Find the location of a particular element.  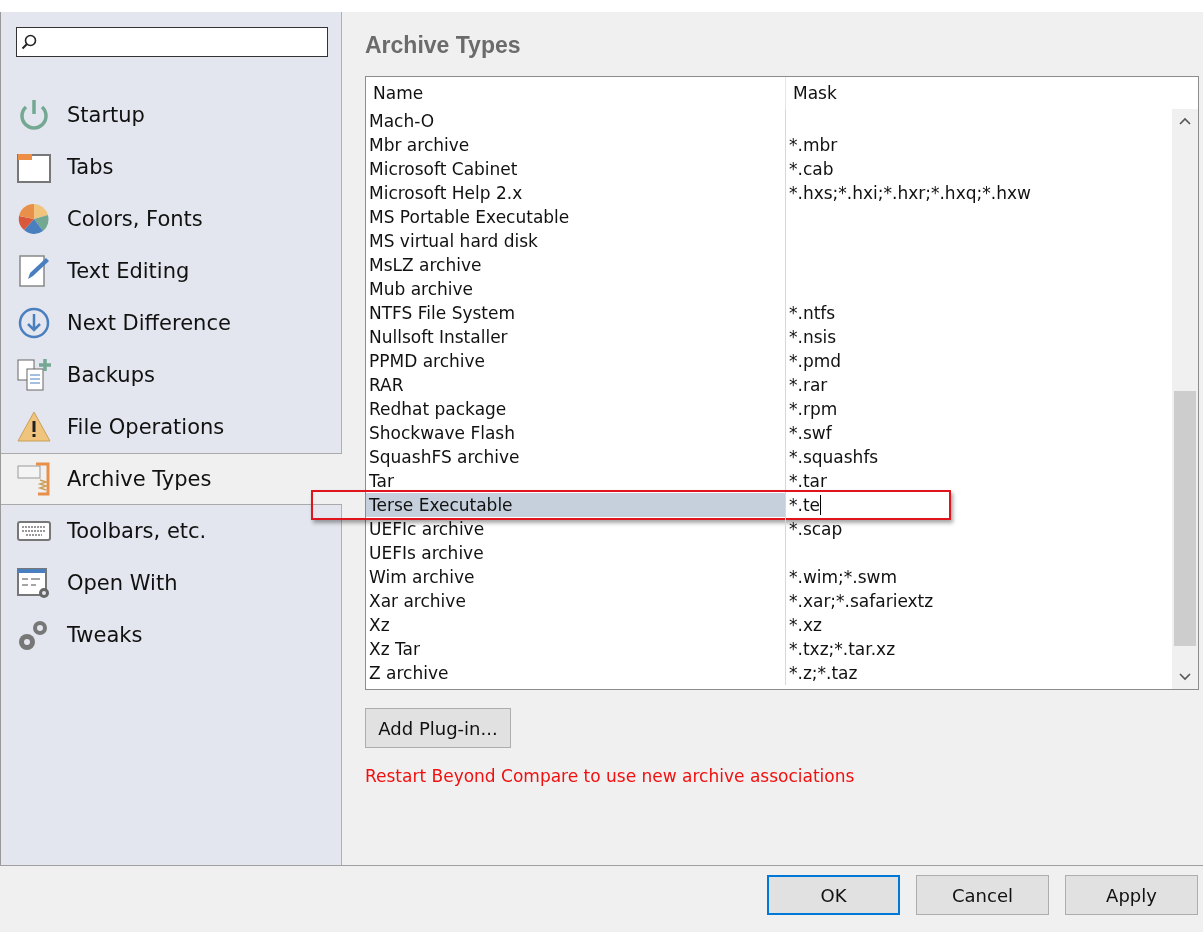

table-cell: MS Portable Executable is located at coordinates (576, 217).